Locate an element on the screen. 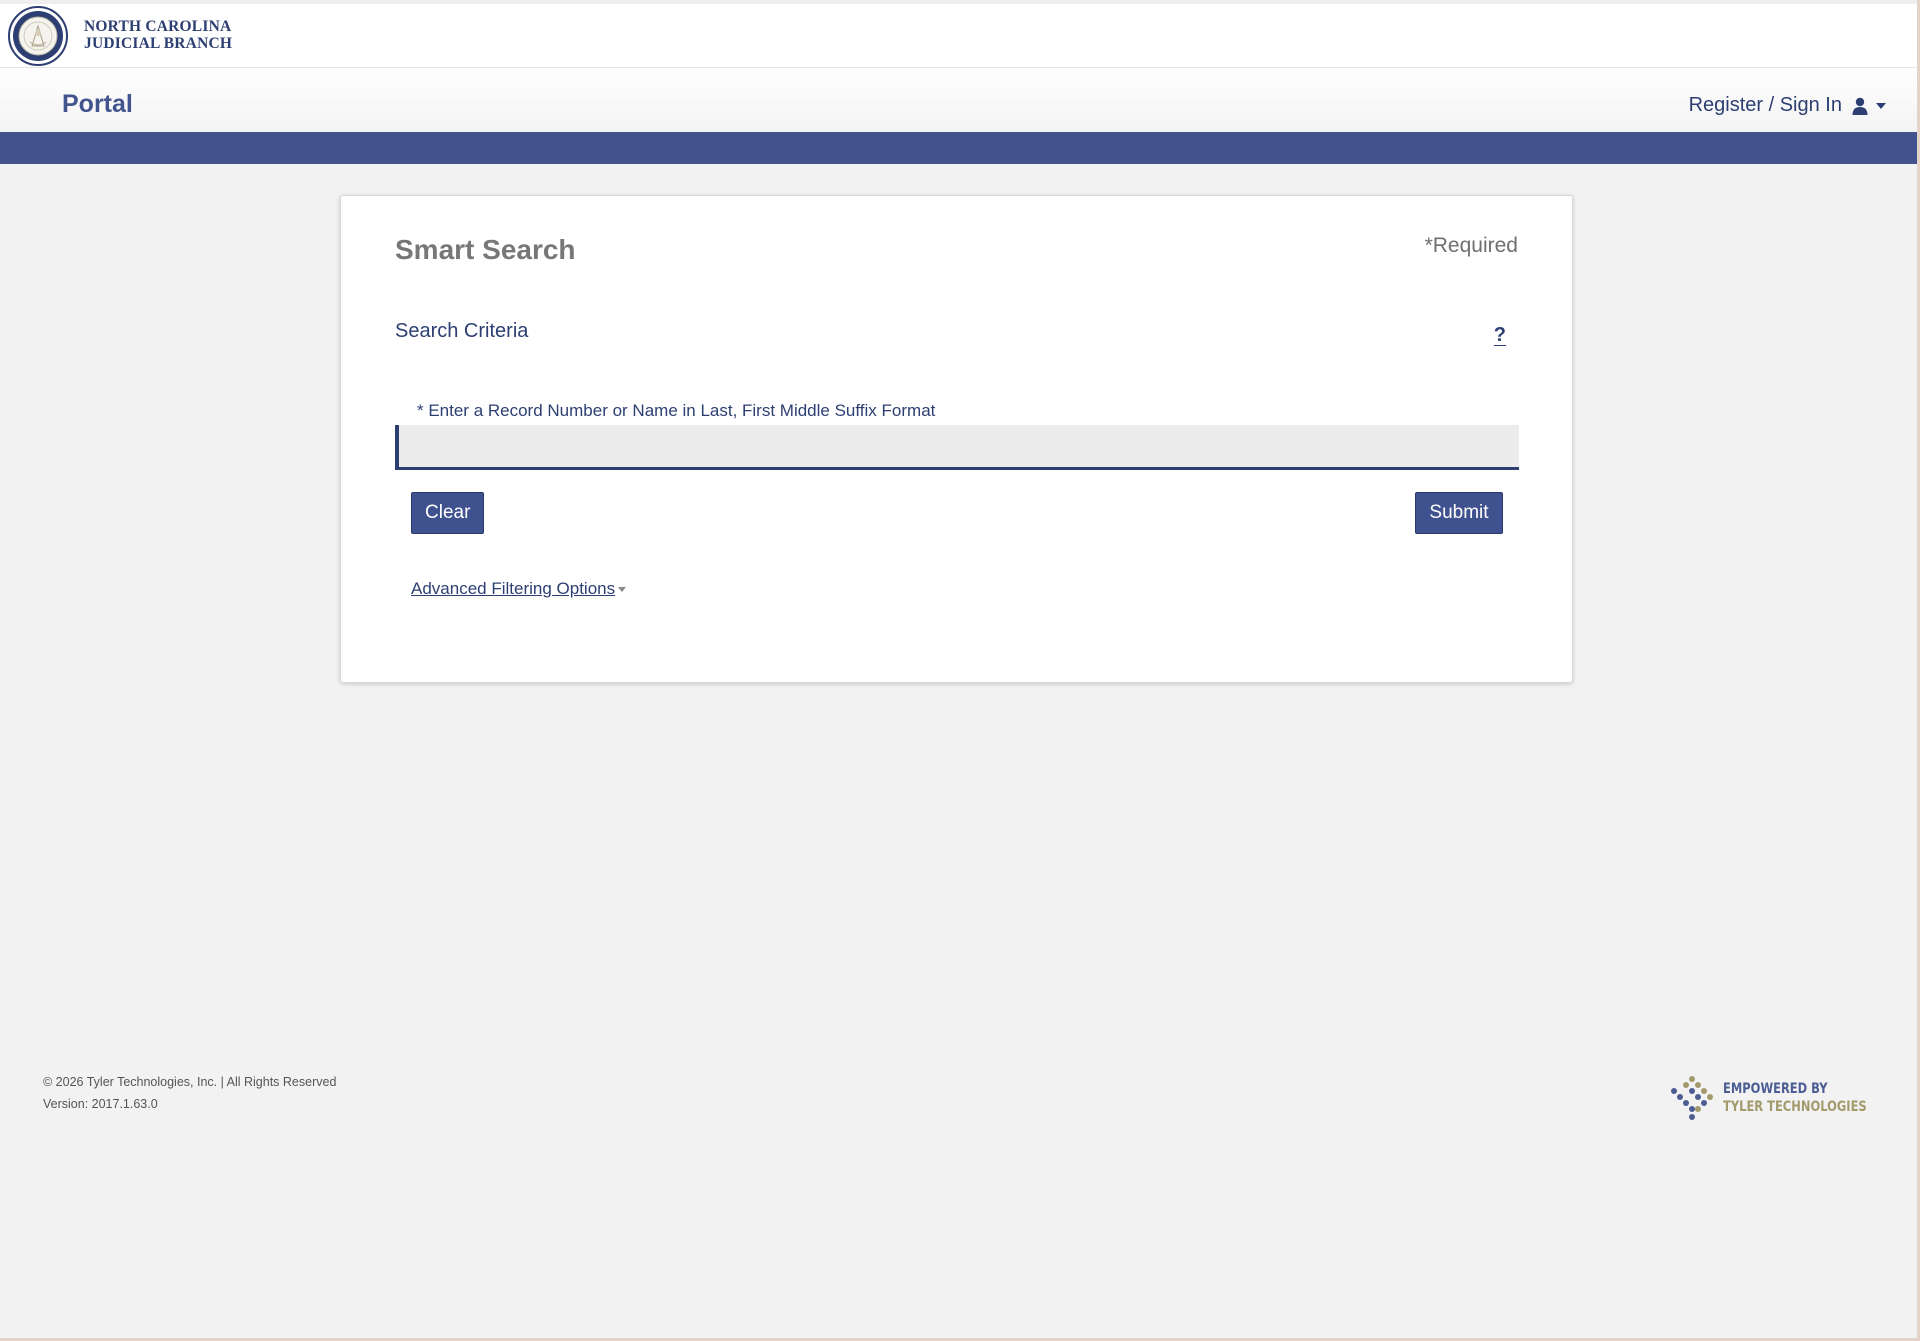 The image size is (1920, 1341). logo-line-1: EMPOWERED BY is located at coordinates (1775, 1089).